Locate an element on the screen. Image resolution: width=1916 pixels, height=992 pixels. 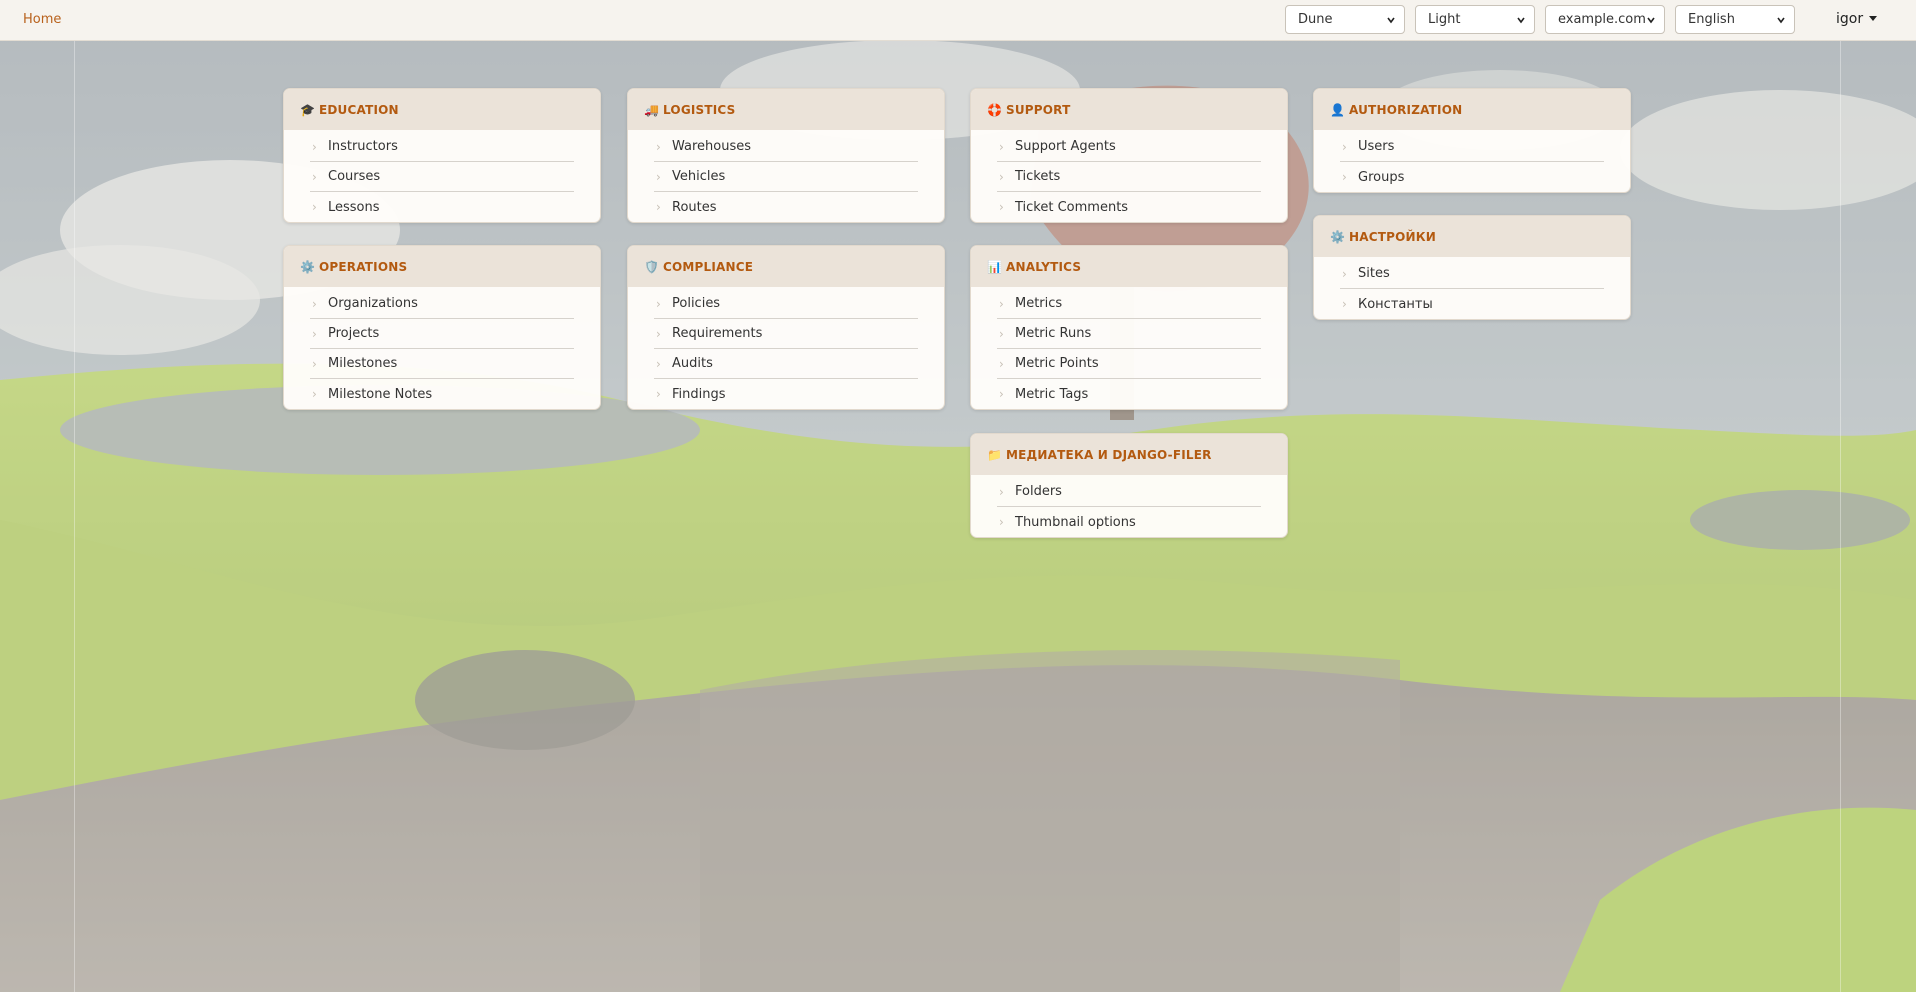
user-menu: igor is located at coordinates (1857, 19).